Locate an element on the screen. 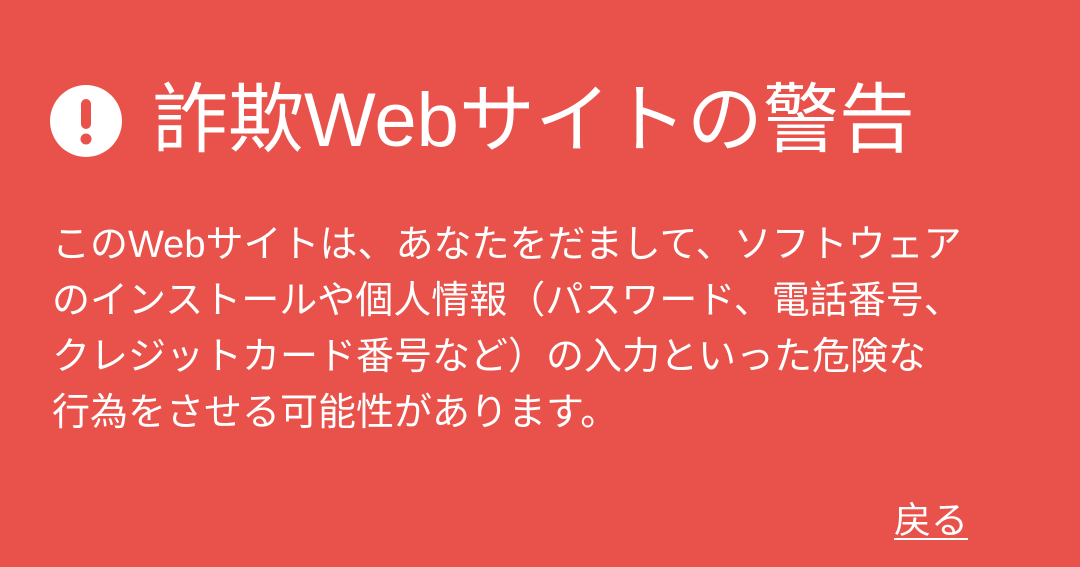 The image size is (1080, 567). go-back-link: 戻る is located at coordinates (931, 521).